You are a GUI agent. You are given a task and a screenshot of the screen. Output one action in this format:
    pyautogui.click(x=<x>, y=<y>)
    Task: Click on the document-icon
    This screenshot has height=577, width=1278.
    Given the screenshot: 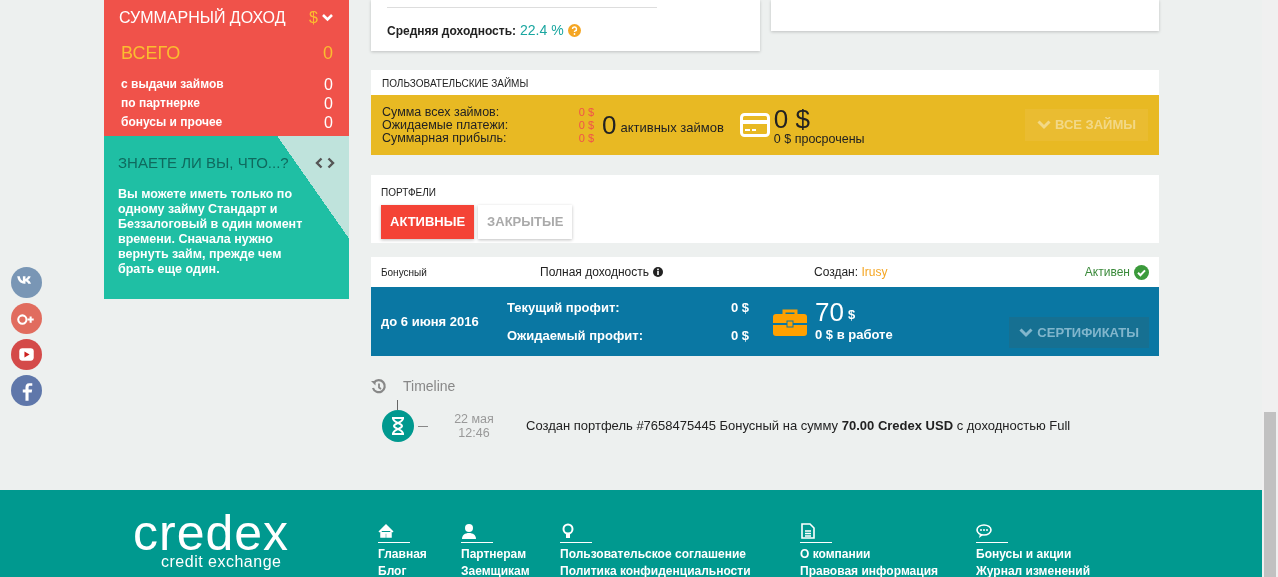 What is the action you would take?
    pyautogui.click(x=808, y=530)
    